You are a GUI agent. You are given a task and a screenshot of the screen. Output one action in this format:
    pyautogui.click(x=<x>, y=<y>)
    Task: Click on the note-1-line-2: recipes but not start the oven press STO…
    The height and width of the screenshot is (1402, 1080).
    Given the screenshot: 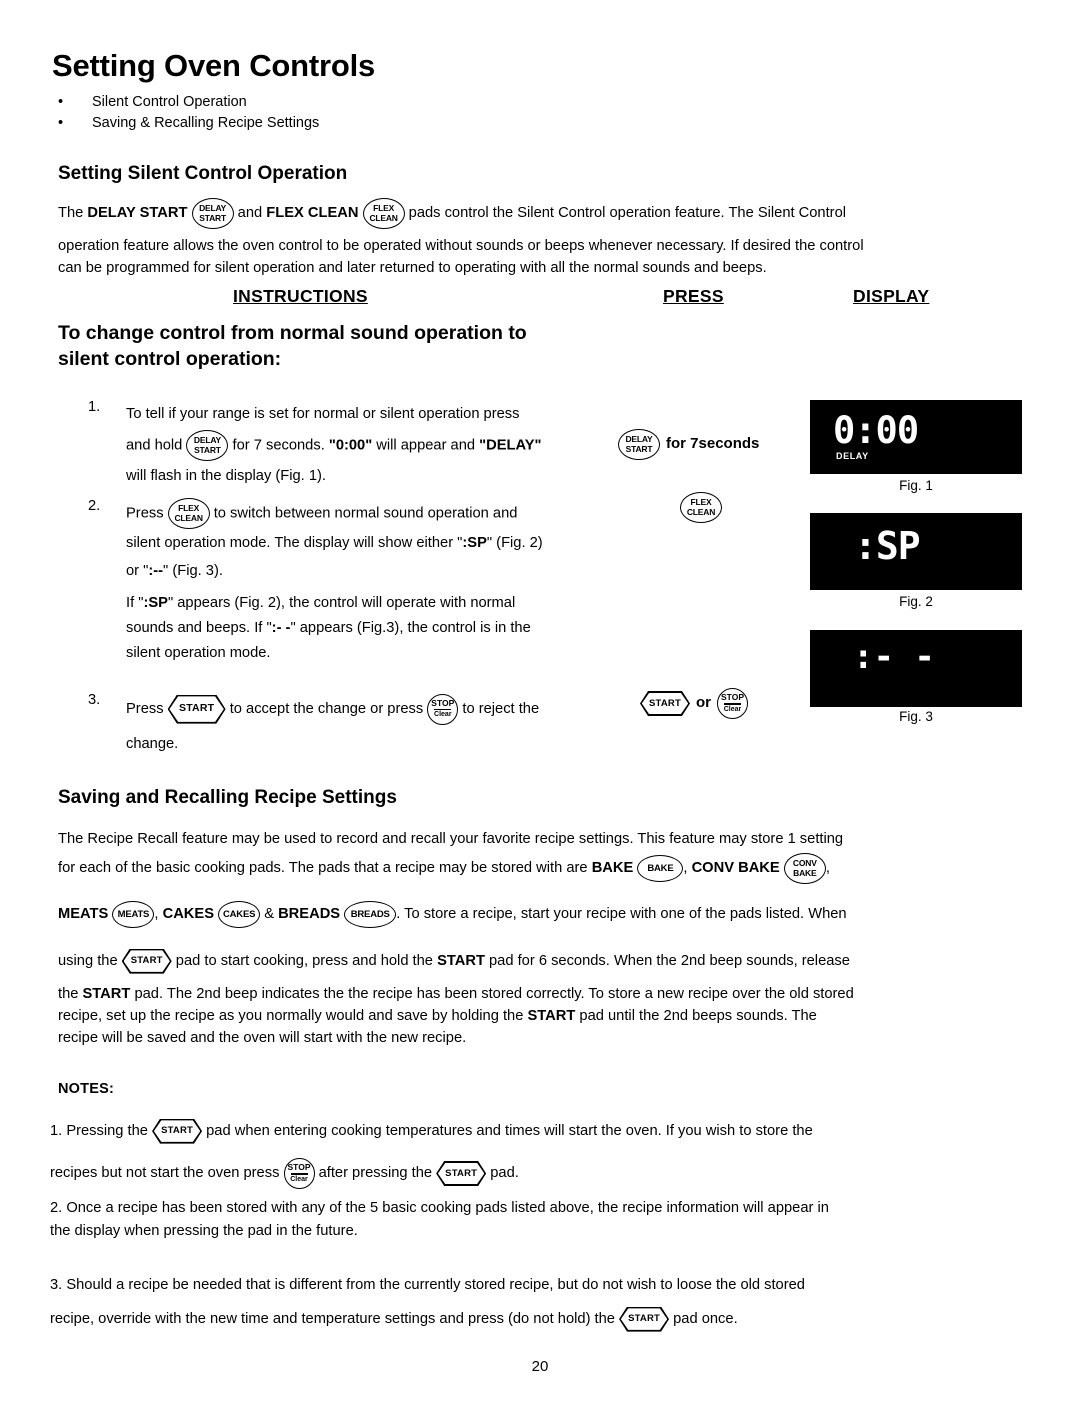 What is the action you would take?
    pyautogui.click(x=542, y=1173)
    